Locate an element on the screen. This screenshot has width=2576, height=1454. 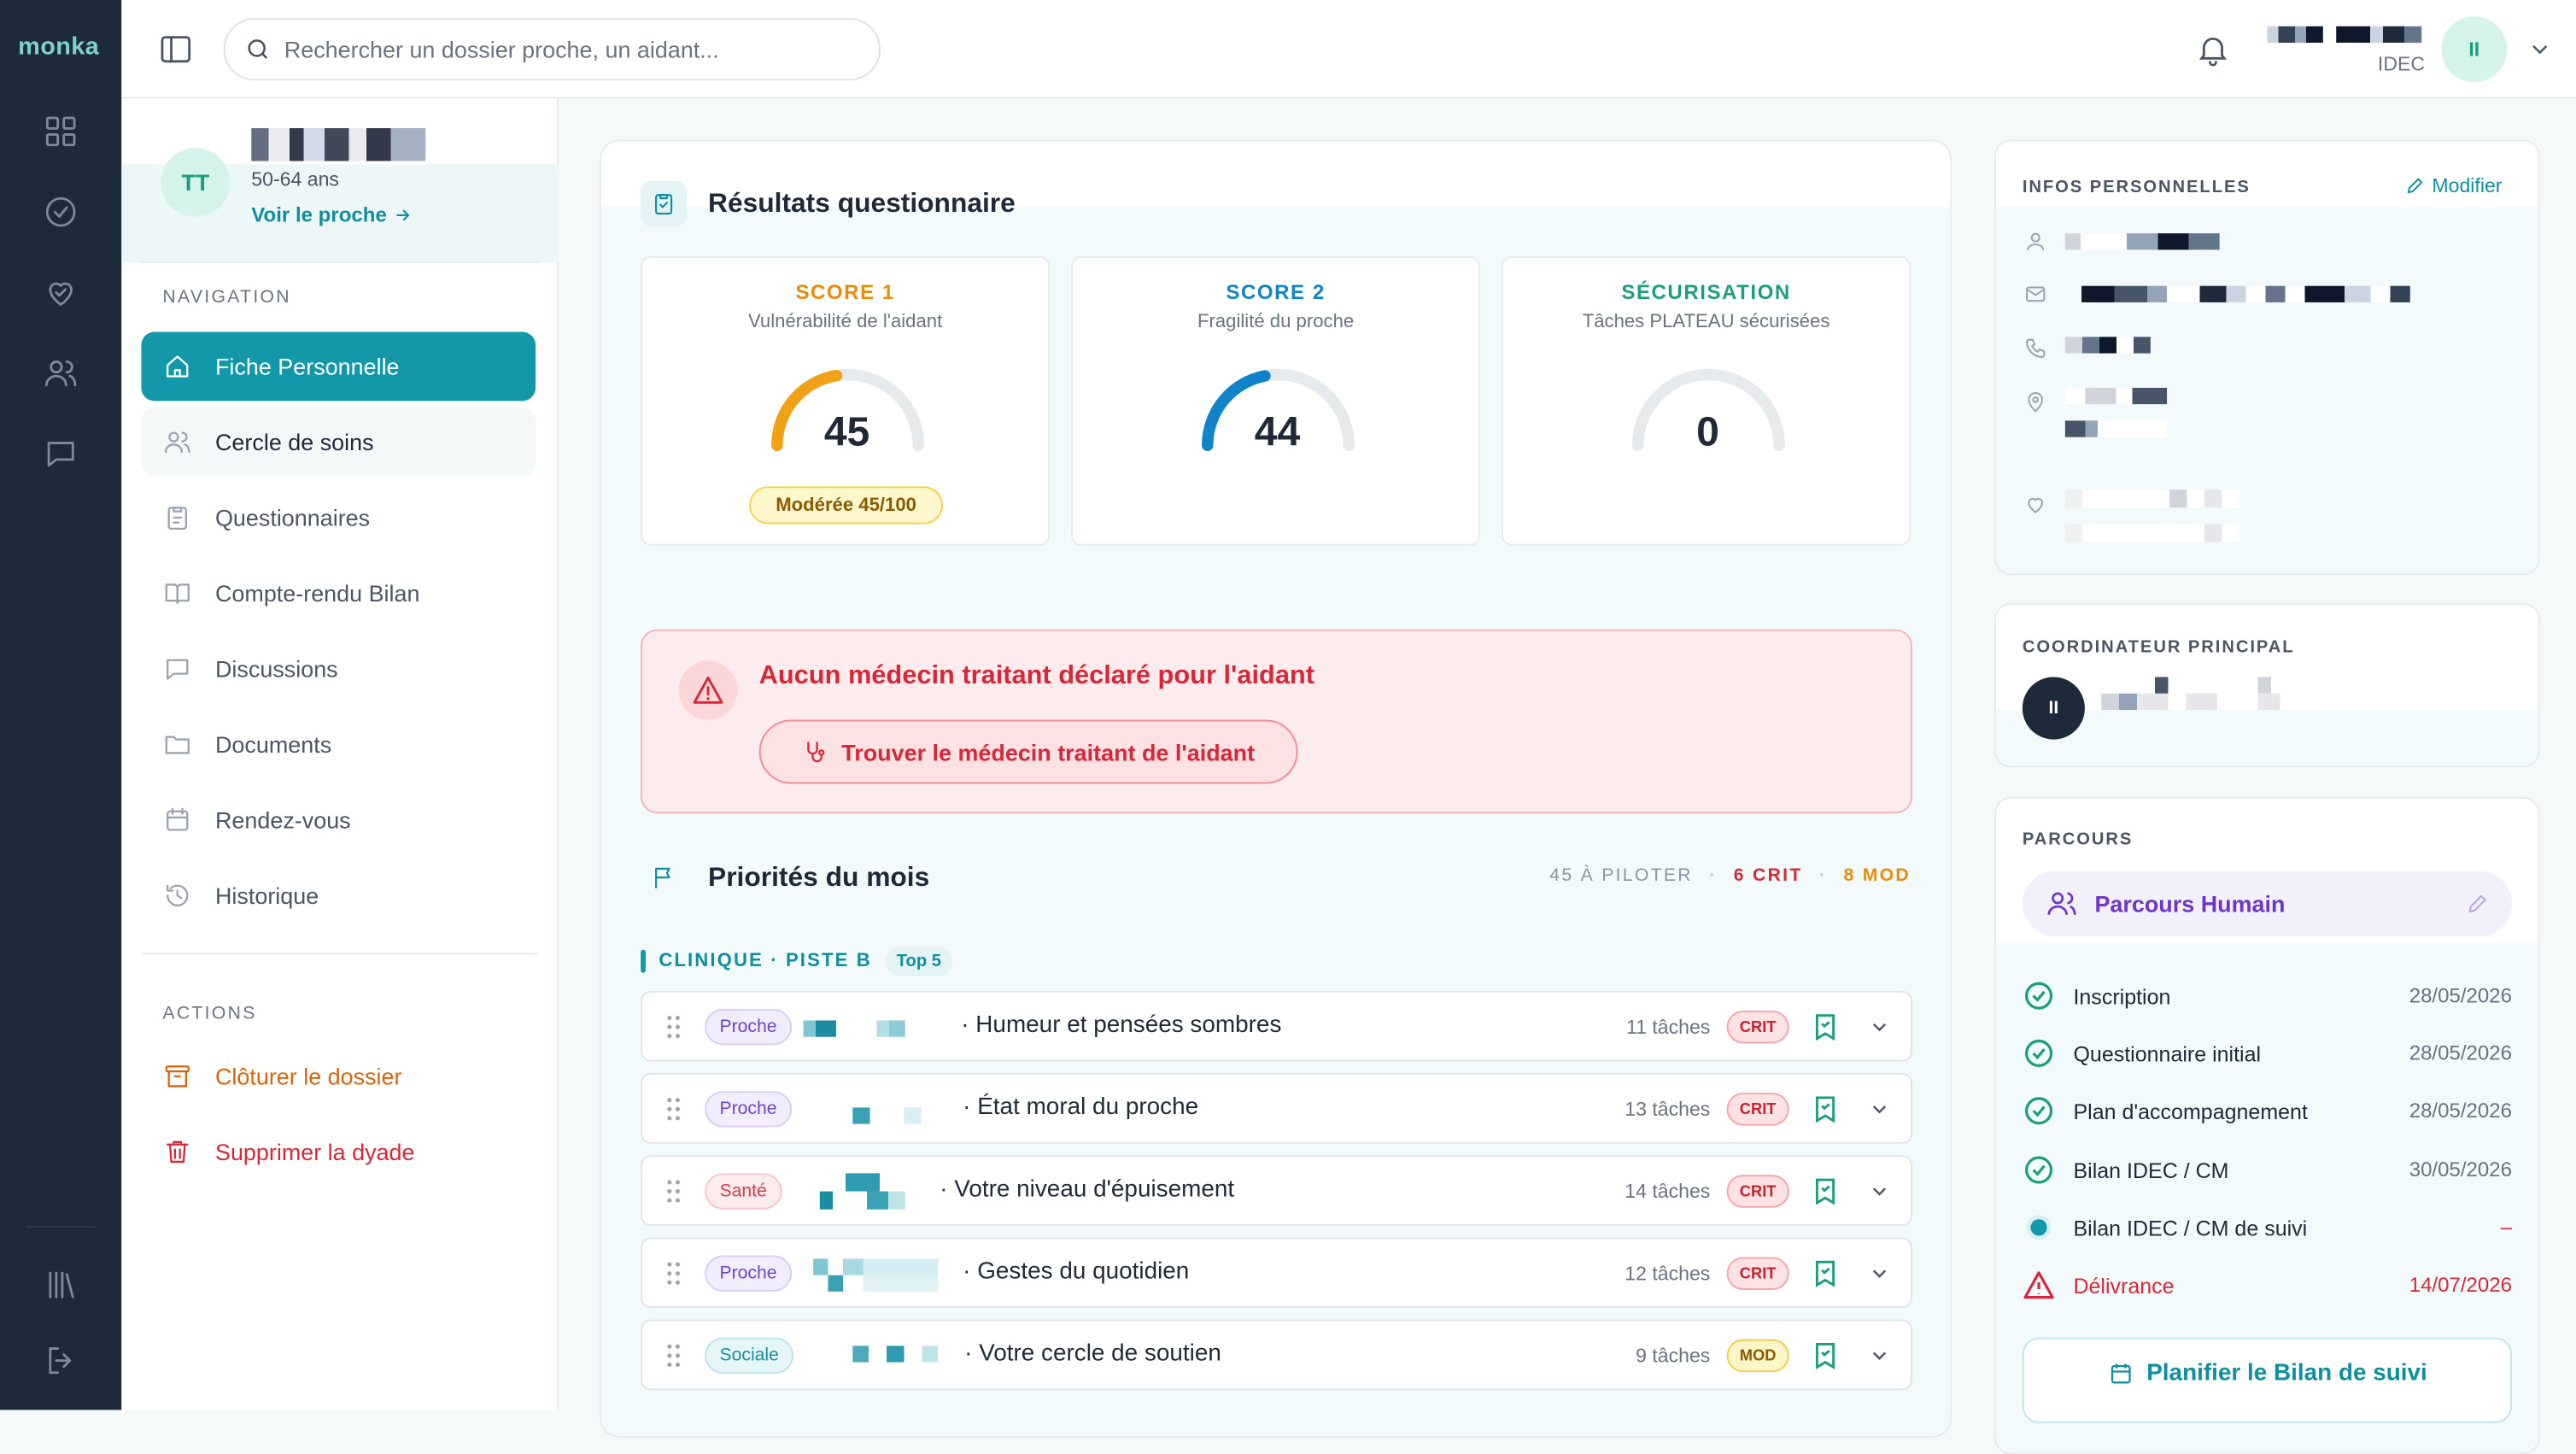
flag-icon is located at coordinates (664, 877).